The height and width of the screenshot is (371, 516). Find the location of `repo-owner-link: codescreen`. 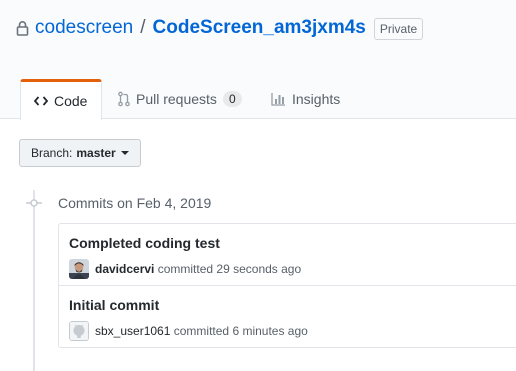

repo-owner-link: codescreen is located at coordinates (84, 28).